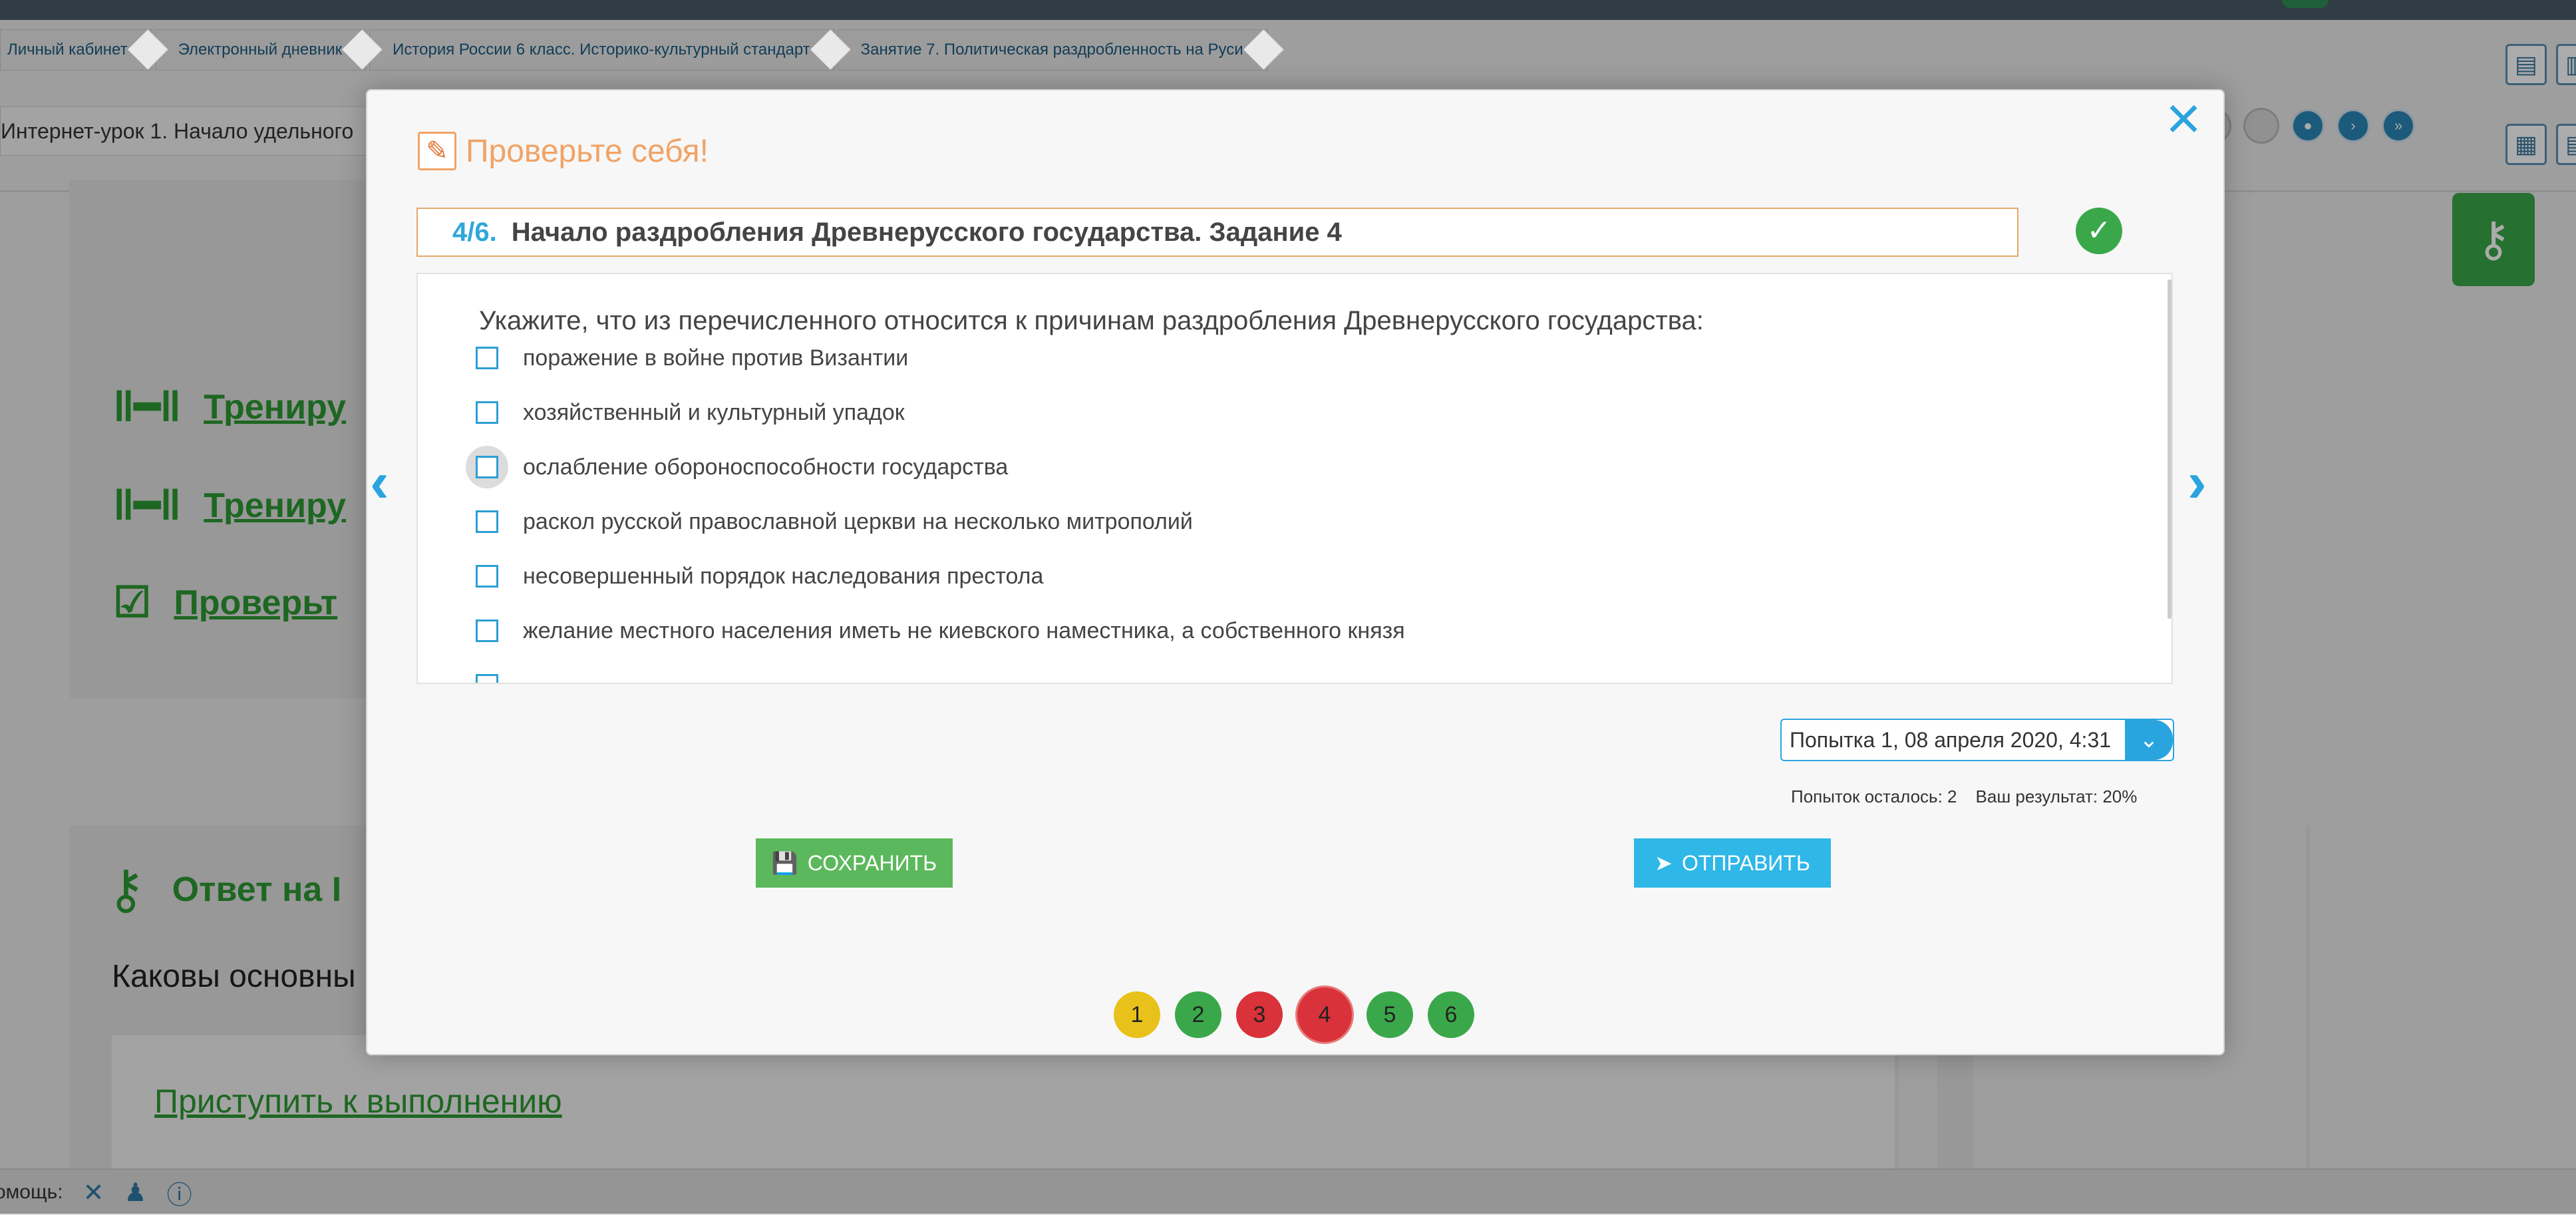 The width and height of the screenshot is (2576, 1215). I want to click on modal-title-text: Проверьте себя!, so click(587, 151).